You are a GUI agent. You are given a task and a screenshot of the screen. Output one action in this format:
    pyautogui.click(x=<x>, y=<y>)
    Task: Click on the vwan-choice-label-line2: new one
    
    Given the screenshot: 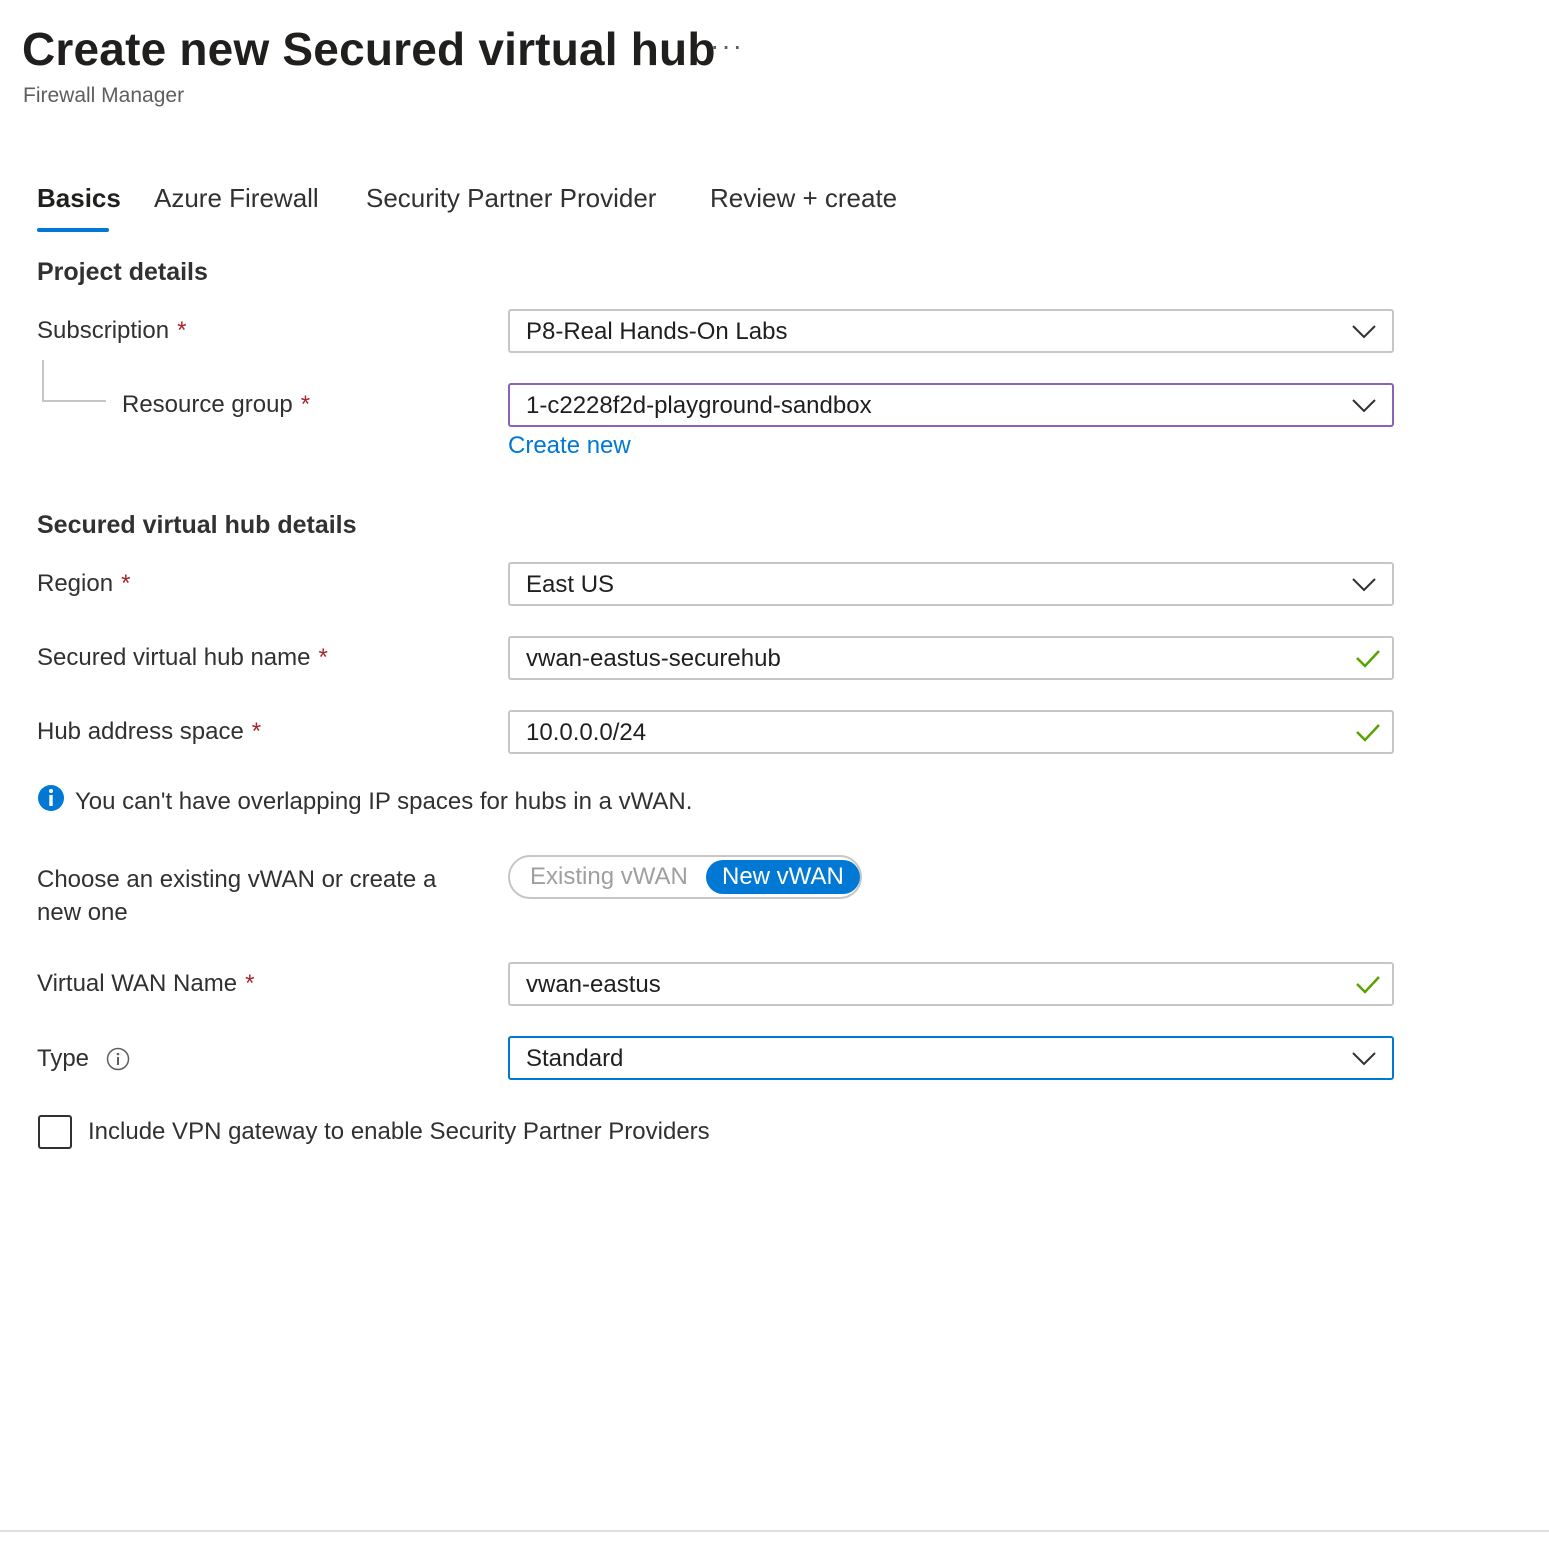 What is the action you would take?
    pyautogui.click(x=82, y=912)
    